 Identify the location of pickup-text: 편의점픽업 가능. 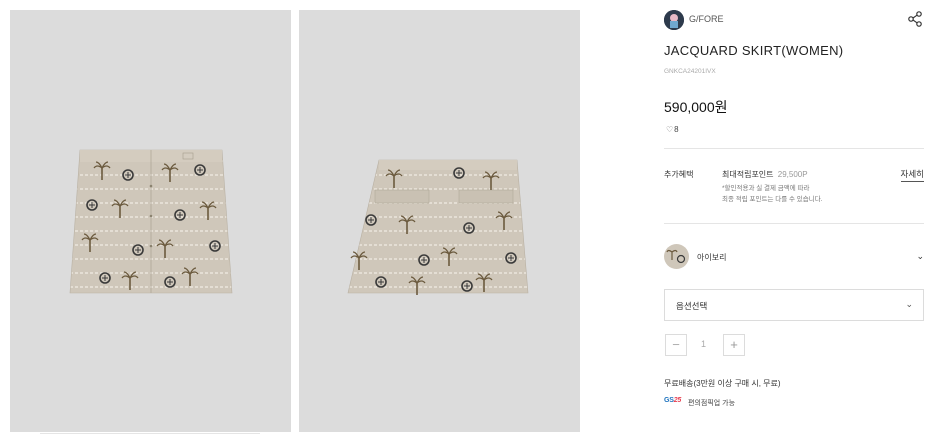
(712, 403).